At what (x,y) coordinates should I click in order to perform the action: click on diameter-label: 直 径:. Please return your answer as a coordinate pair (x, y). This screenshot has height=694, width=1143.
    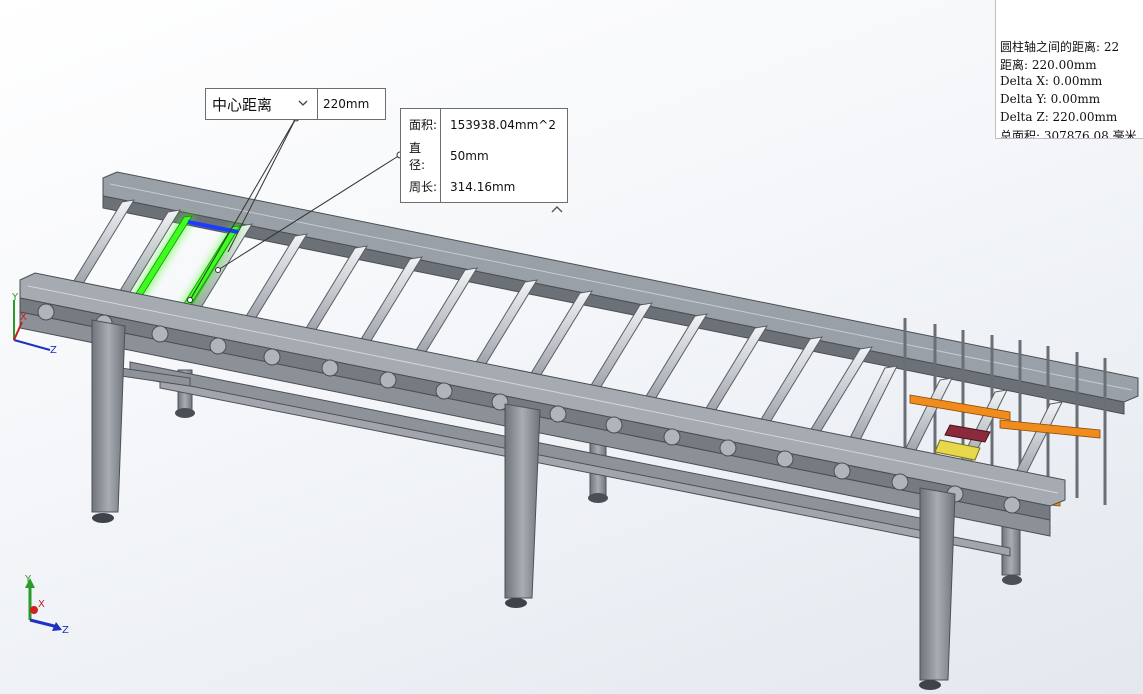
    Looking at the image, I should click on (421, 156).